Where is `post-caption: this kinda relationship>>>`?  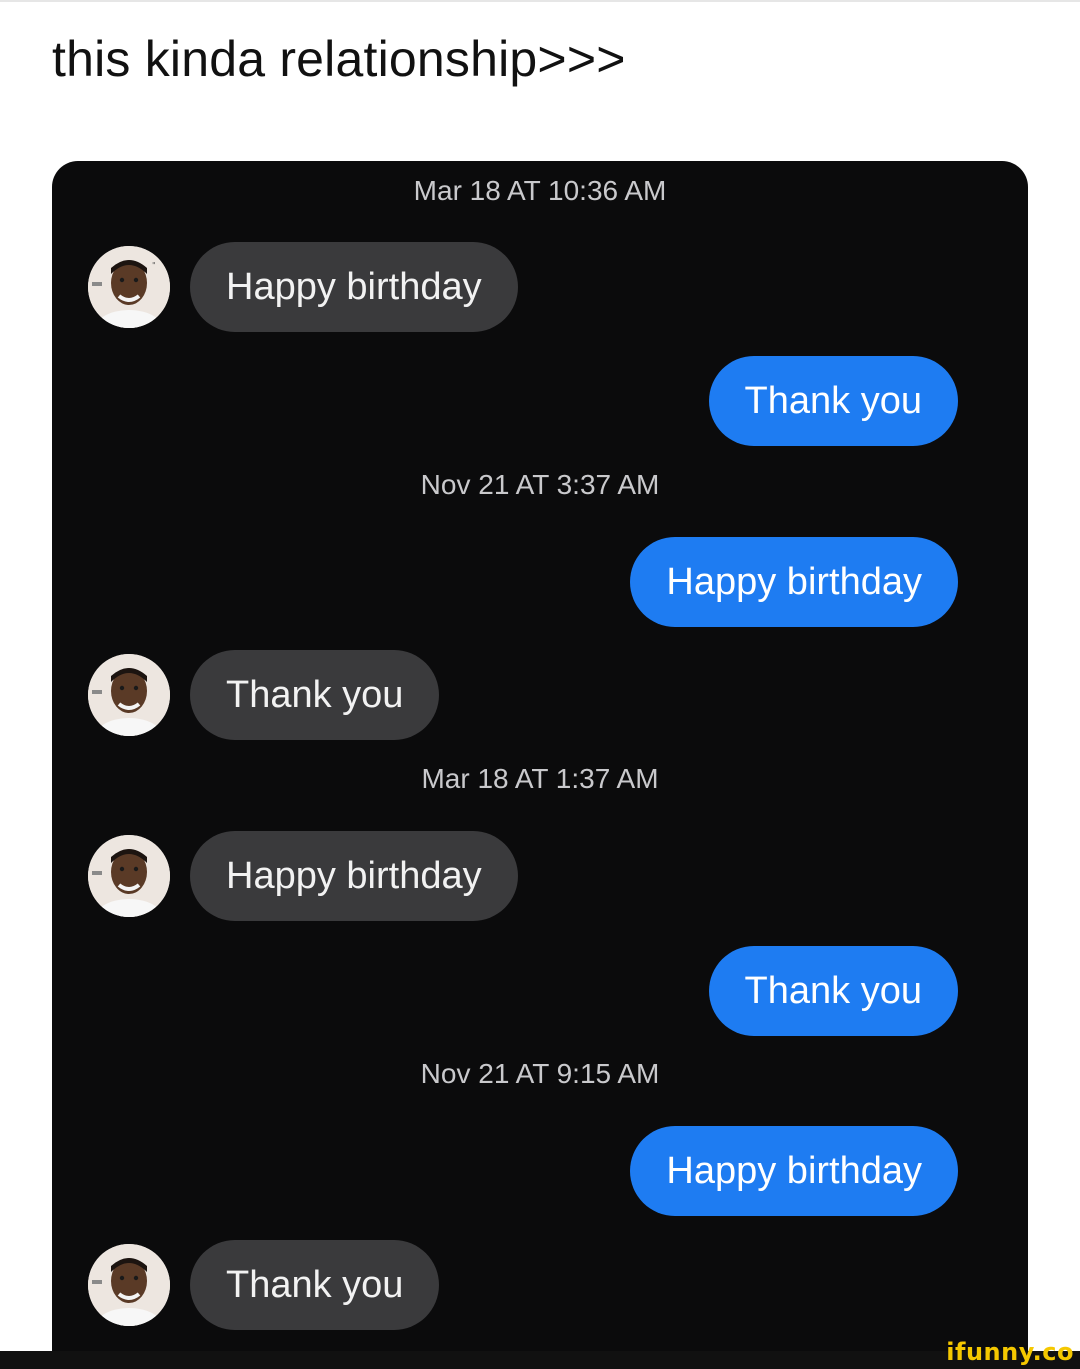
post-caption: this kinda relationship>>> is located at coordinates (339, 59).